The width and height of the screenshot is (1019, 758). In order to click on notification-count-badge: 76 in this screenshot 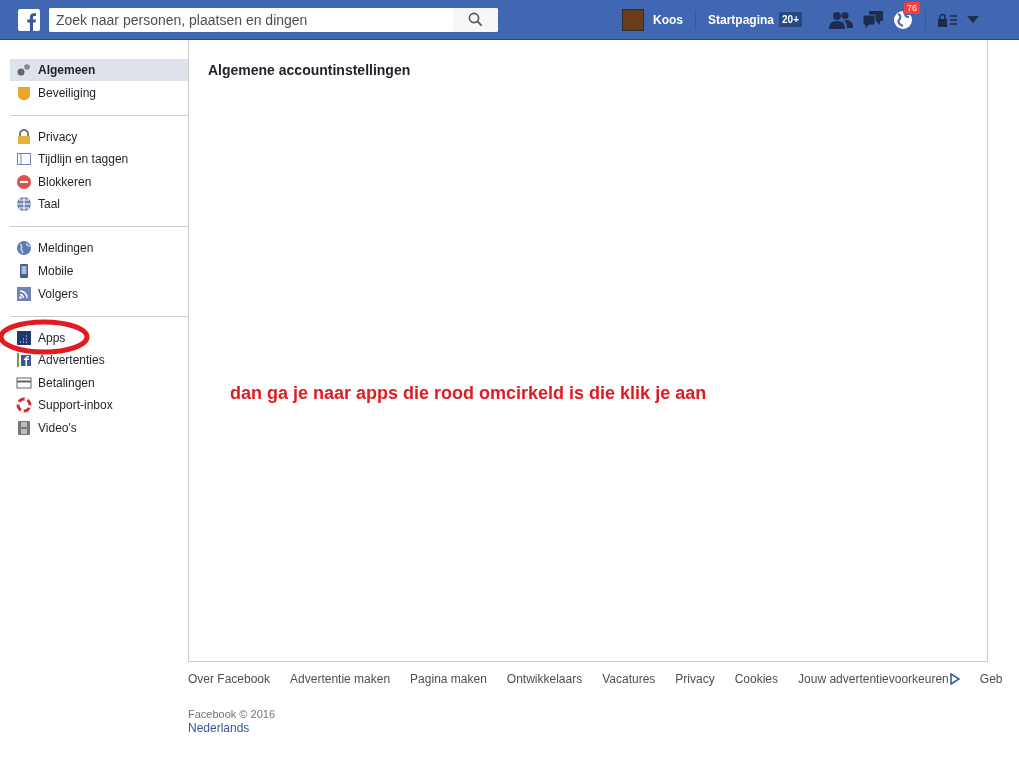, I will do `click(912, 7)`.